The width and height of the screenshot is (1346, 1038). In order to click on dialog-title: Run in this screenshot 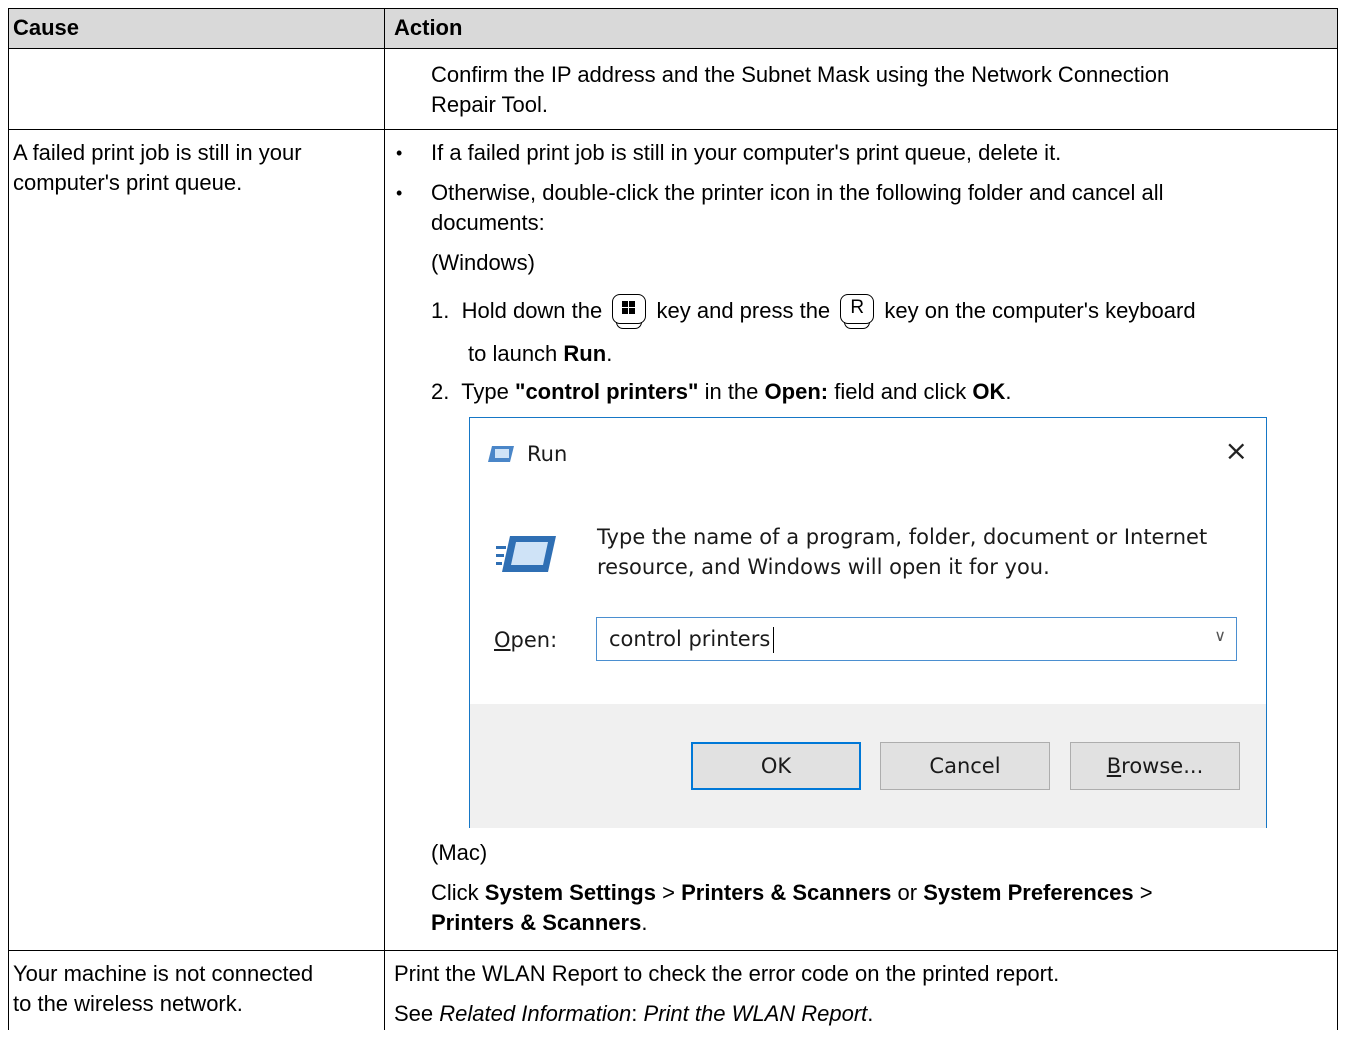, I will do `click(547, 454)`.